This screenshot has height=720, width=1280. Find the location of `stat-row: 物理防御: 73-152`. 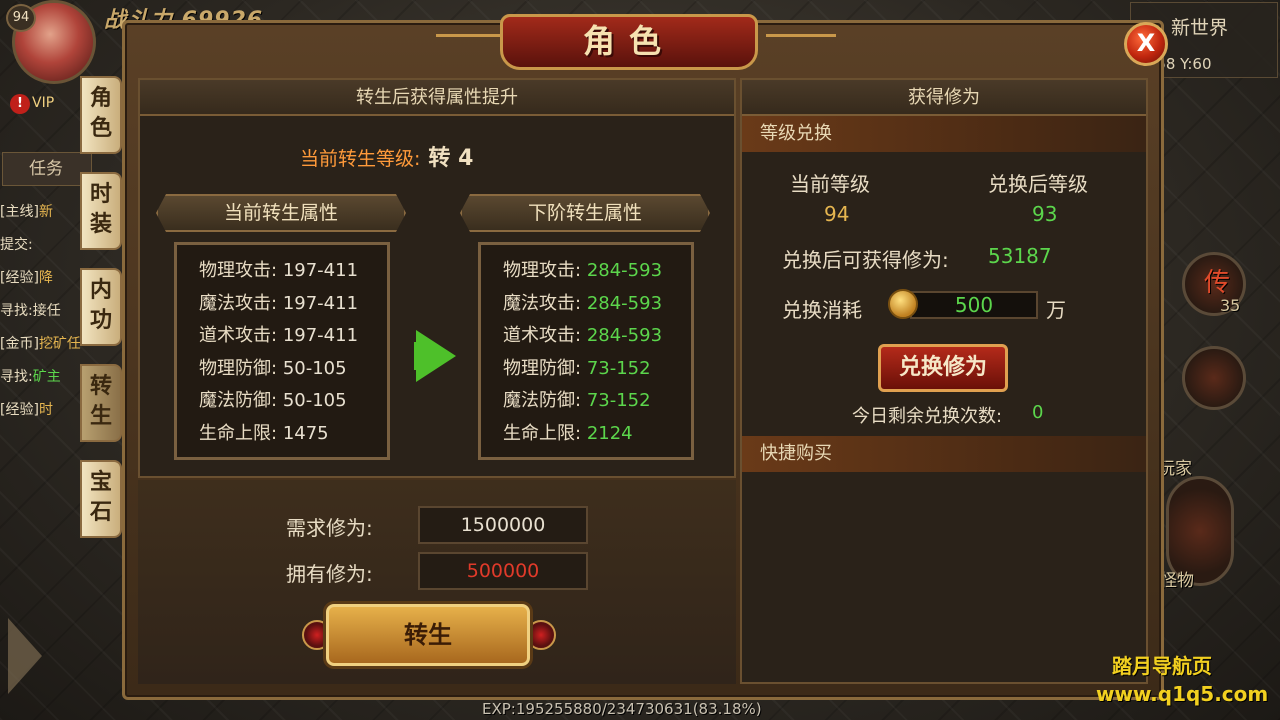

stat-row: 物理防御: 73-152 is located at coordinates (577, 368).